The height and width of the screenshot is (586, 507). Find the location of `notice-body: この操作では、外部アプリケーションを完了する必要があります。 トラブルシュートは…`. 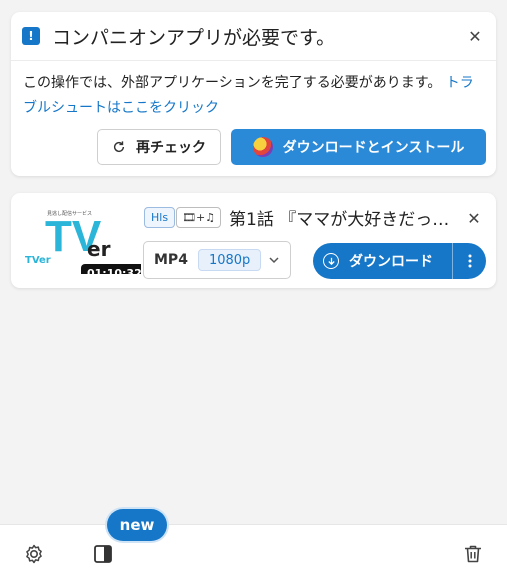

notice-body: この操作では、外部アプリケーションを完了する必要があります。 トラブルシュートは… is located at coordinates (253, 91).